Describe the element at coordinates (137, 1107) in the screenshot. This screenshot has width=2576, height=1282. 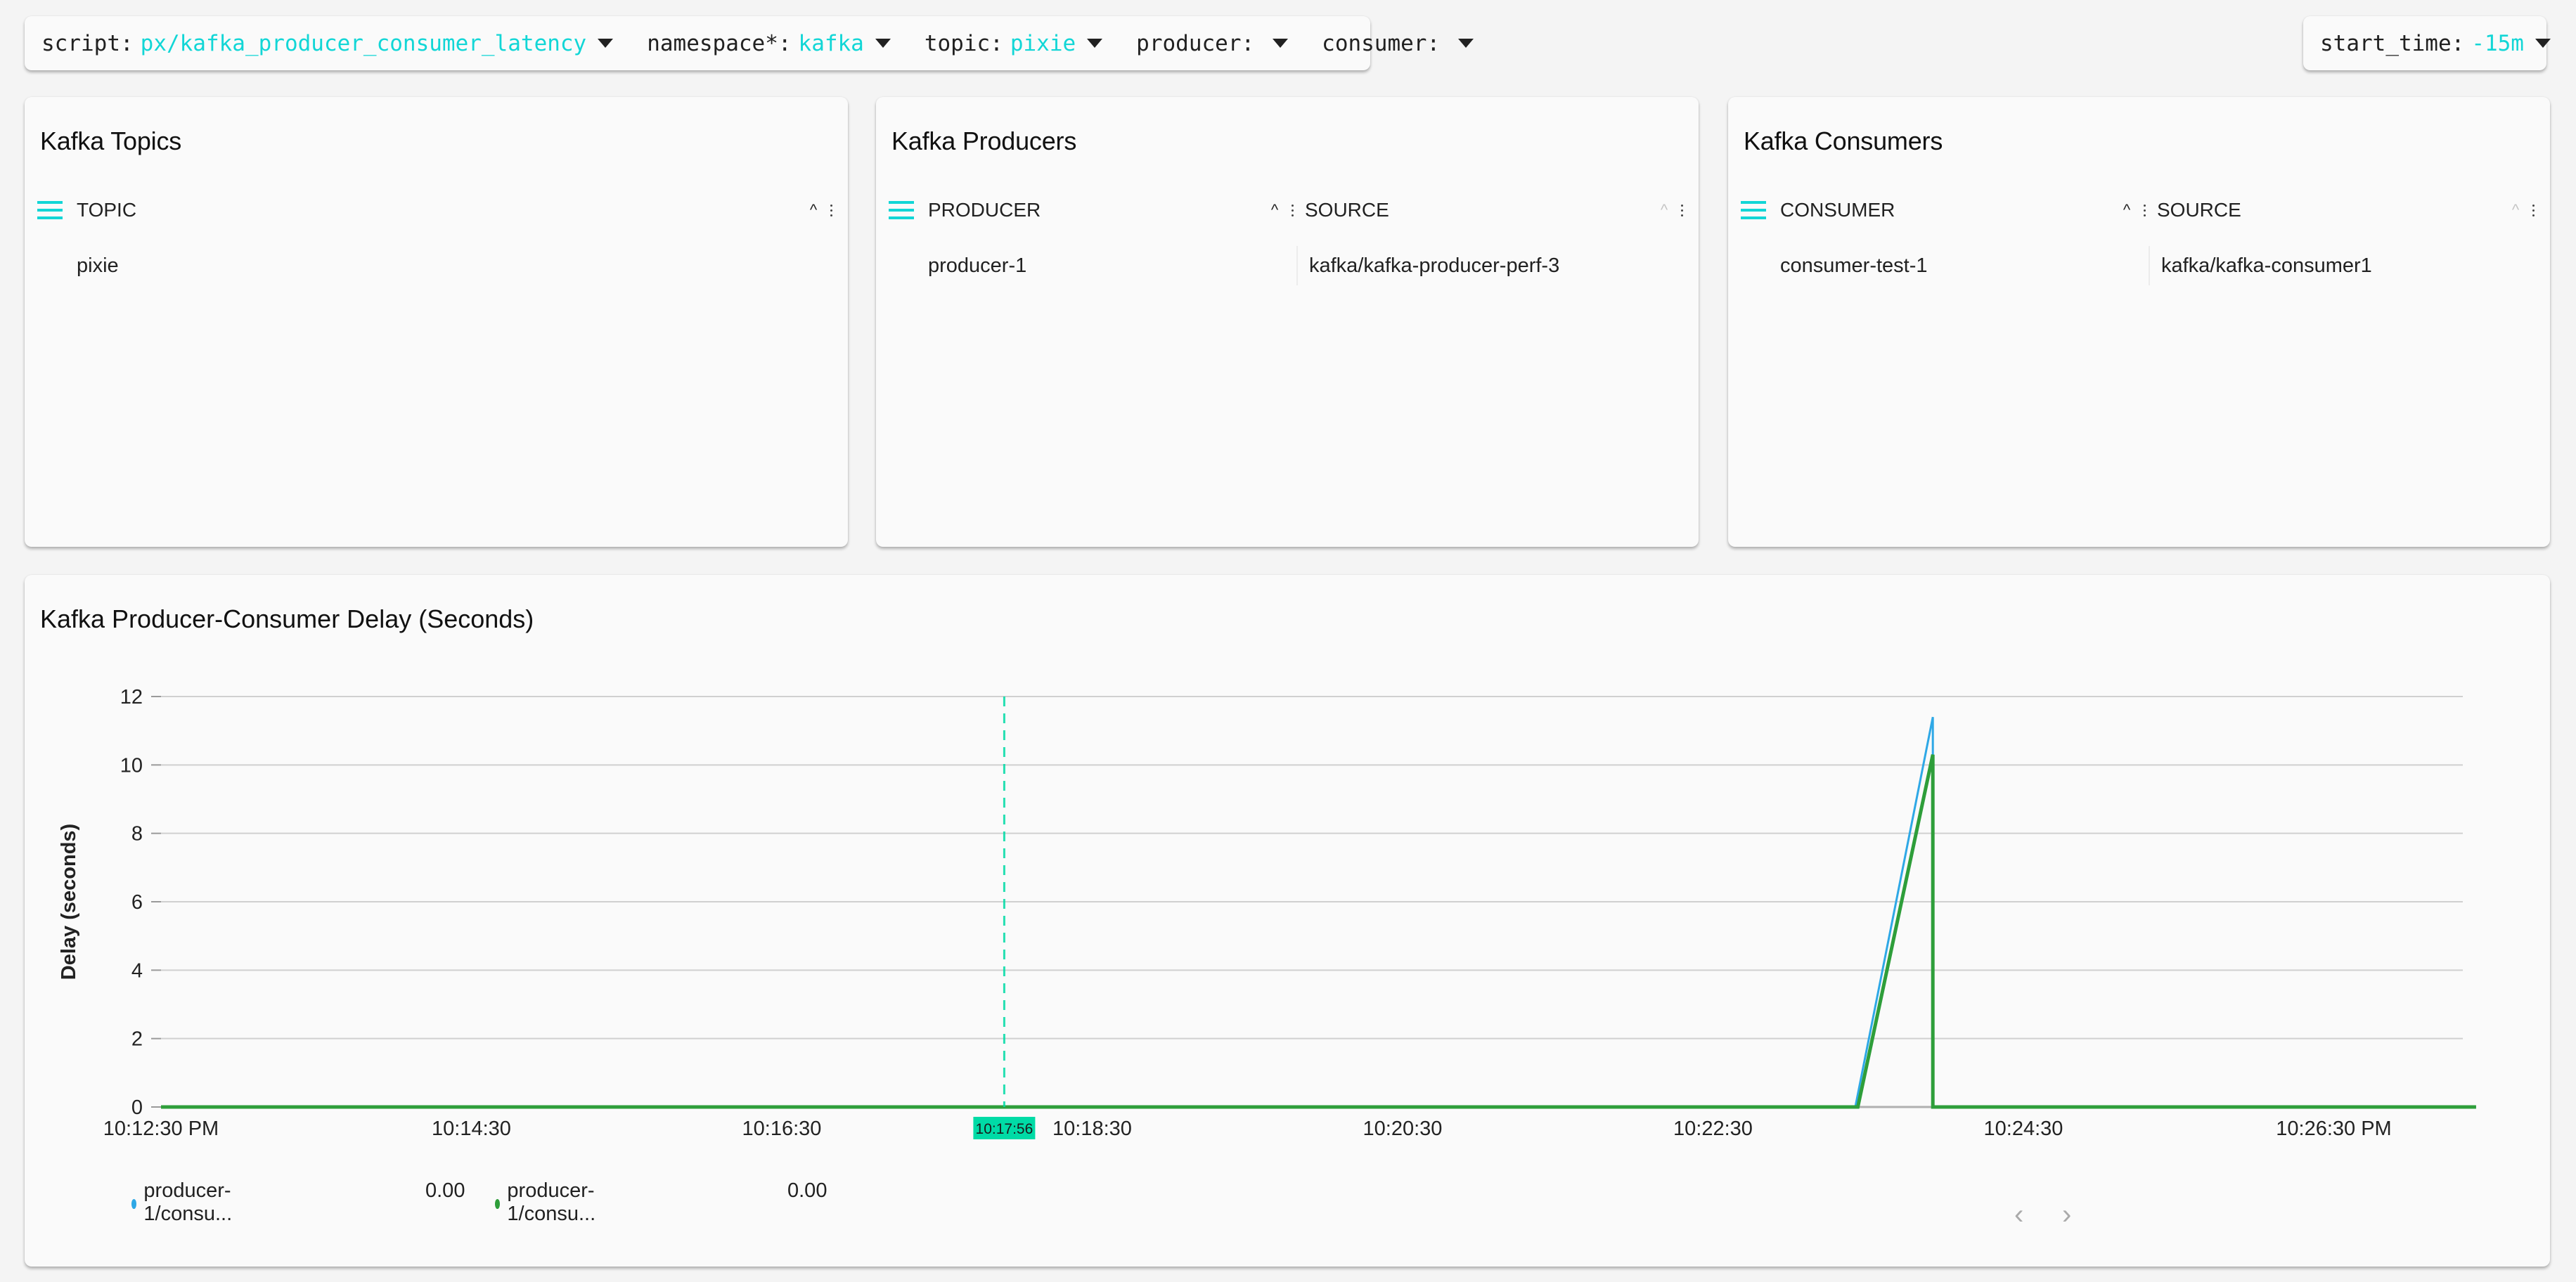
I see `y-tick-label: 0` at that location.